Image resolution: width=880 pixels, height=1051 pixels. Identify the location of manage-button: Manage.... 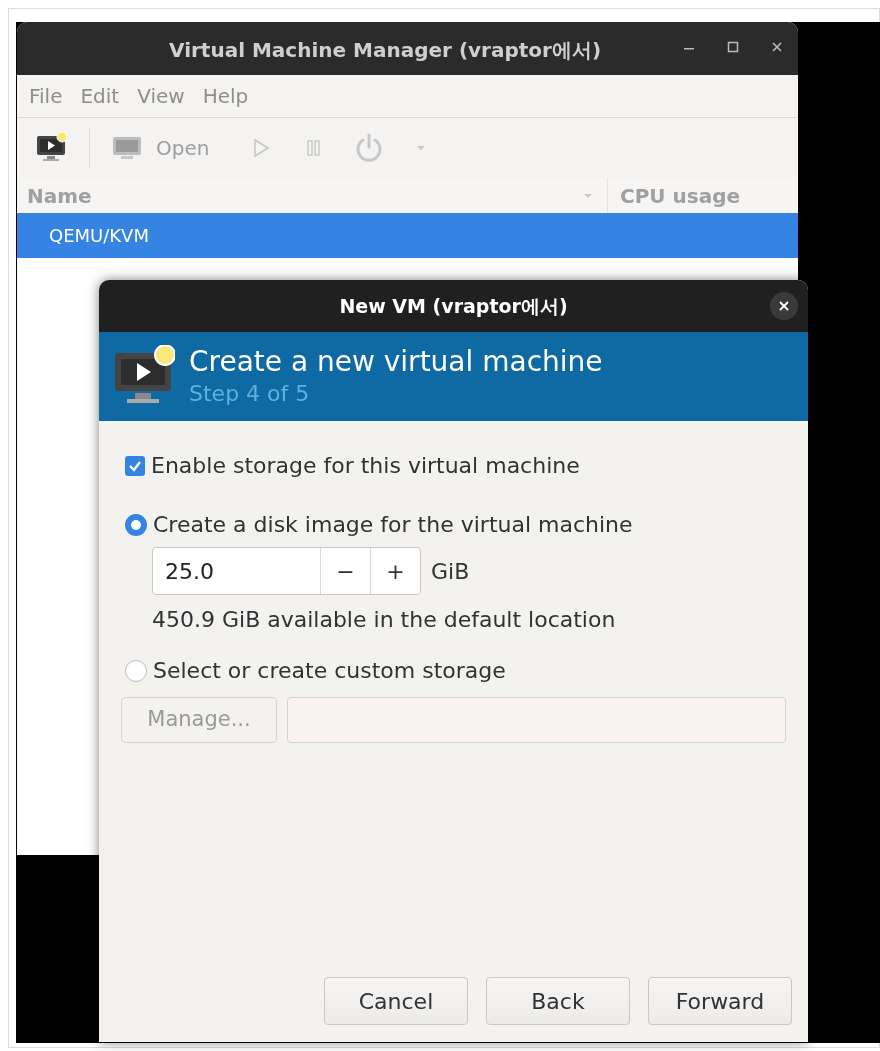
(199, 720).